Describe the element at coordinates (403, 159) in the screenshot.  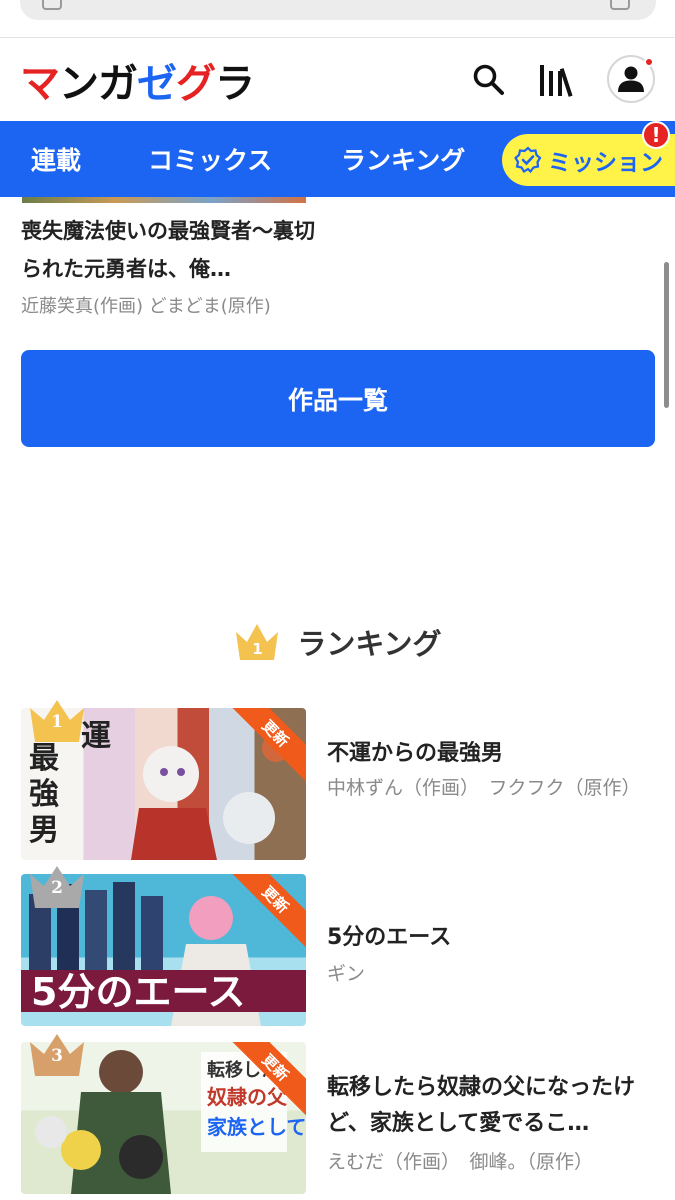
I see `tab-ranking: ランキング` at that location.